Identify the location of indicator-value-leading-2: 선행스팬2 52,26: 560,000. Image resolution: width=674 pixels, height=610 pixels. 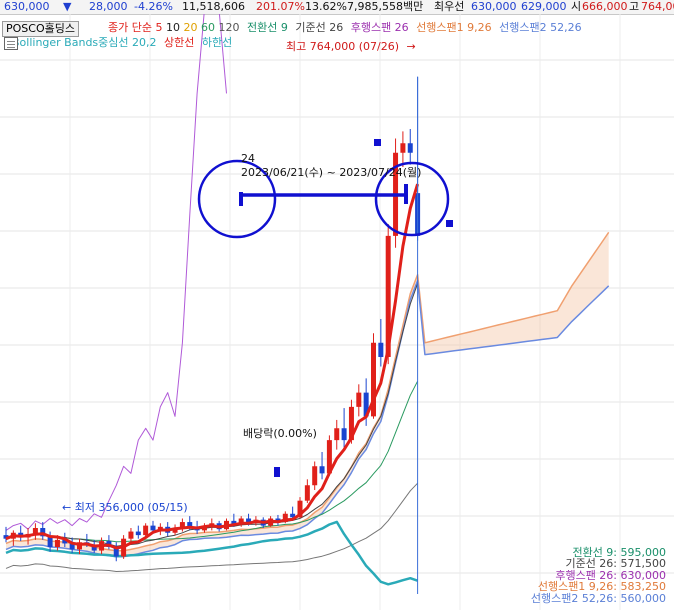
(598, 598).